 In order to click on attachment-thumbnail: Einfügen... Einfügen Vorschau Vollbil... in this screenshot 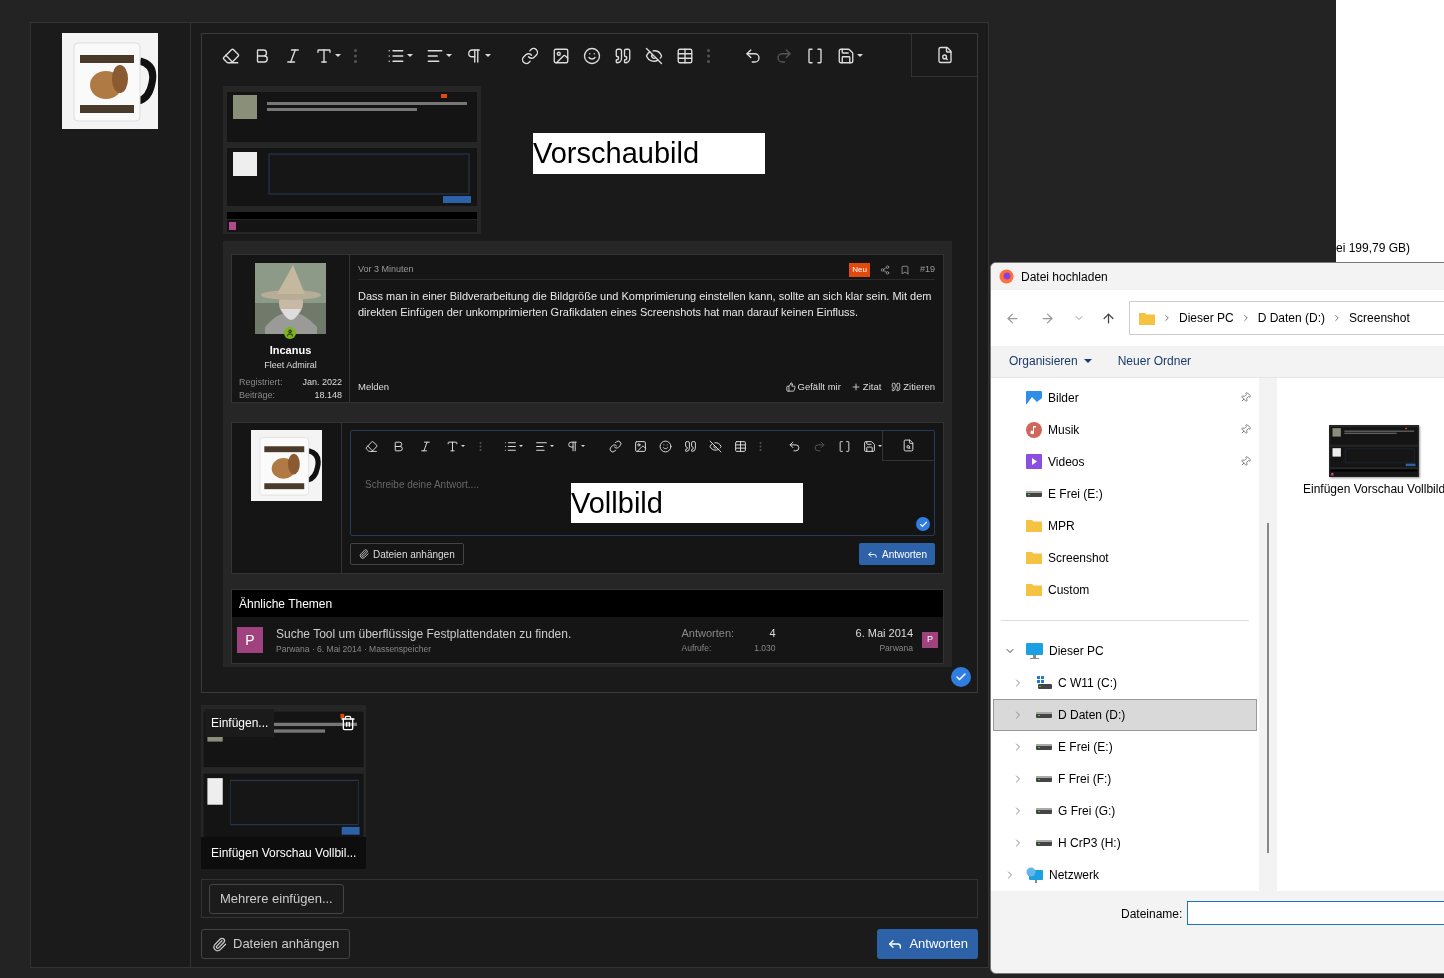, I will do `click(283, 787)`.